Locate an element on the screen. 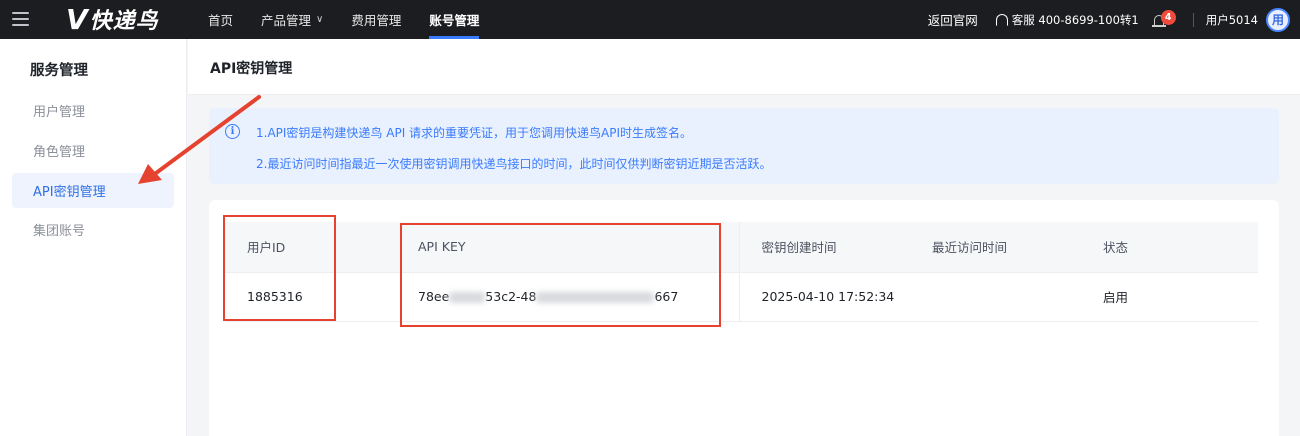 This screenshot has height=436, width=1300. header-last-access: 最近访问时间 is located at coordinates (995, 247).